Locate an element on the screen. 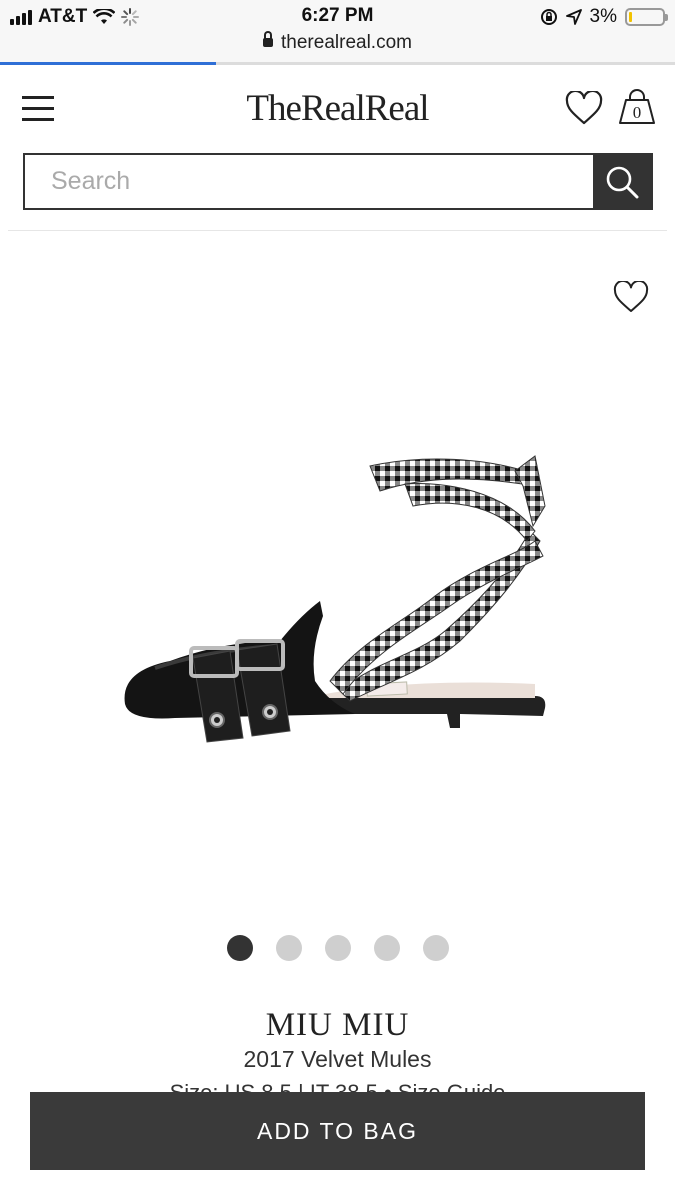  location-arrow-icon is located at coordinates (573, 17).